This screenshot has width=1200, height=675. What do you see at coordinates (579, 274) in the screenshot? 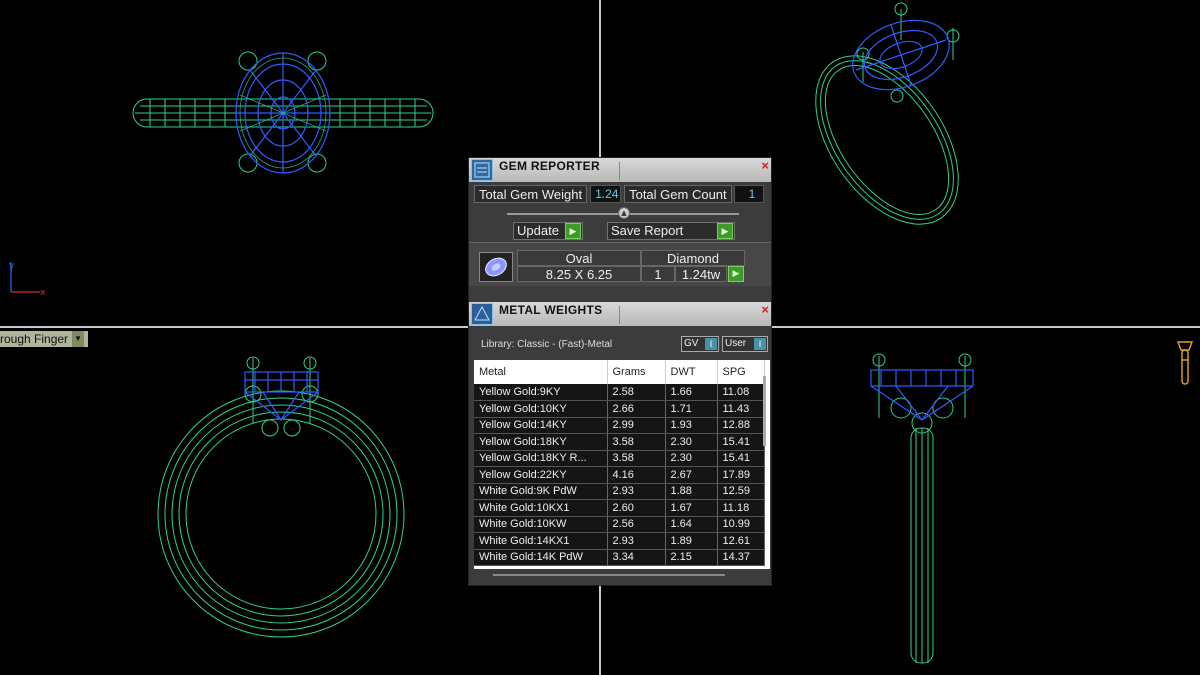
I see `gem-size-cell: 8.25 X 6.25` at bounding box center [579, 274].